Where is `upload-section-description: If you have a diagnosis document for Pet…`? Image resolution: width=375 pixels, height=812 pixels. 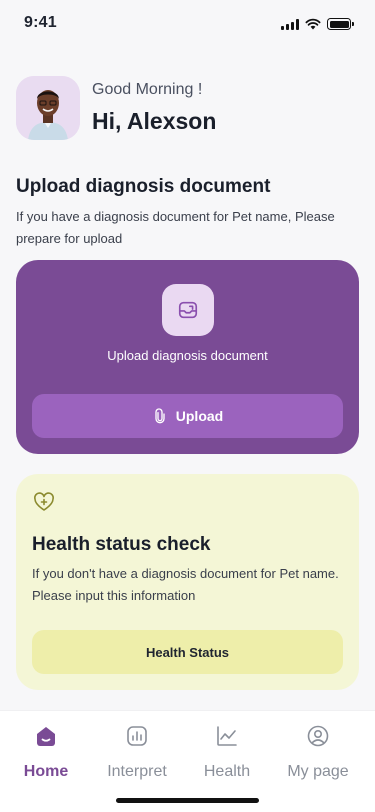 upload-section-description: If you have a diagnosis document for Pet… is located at coordinates (175, 227).